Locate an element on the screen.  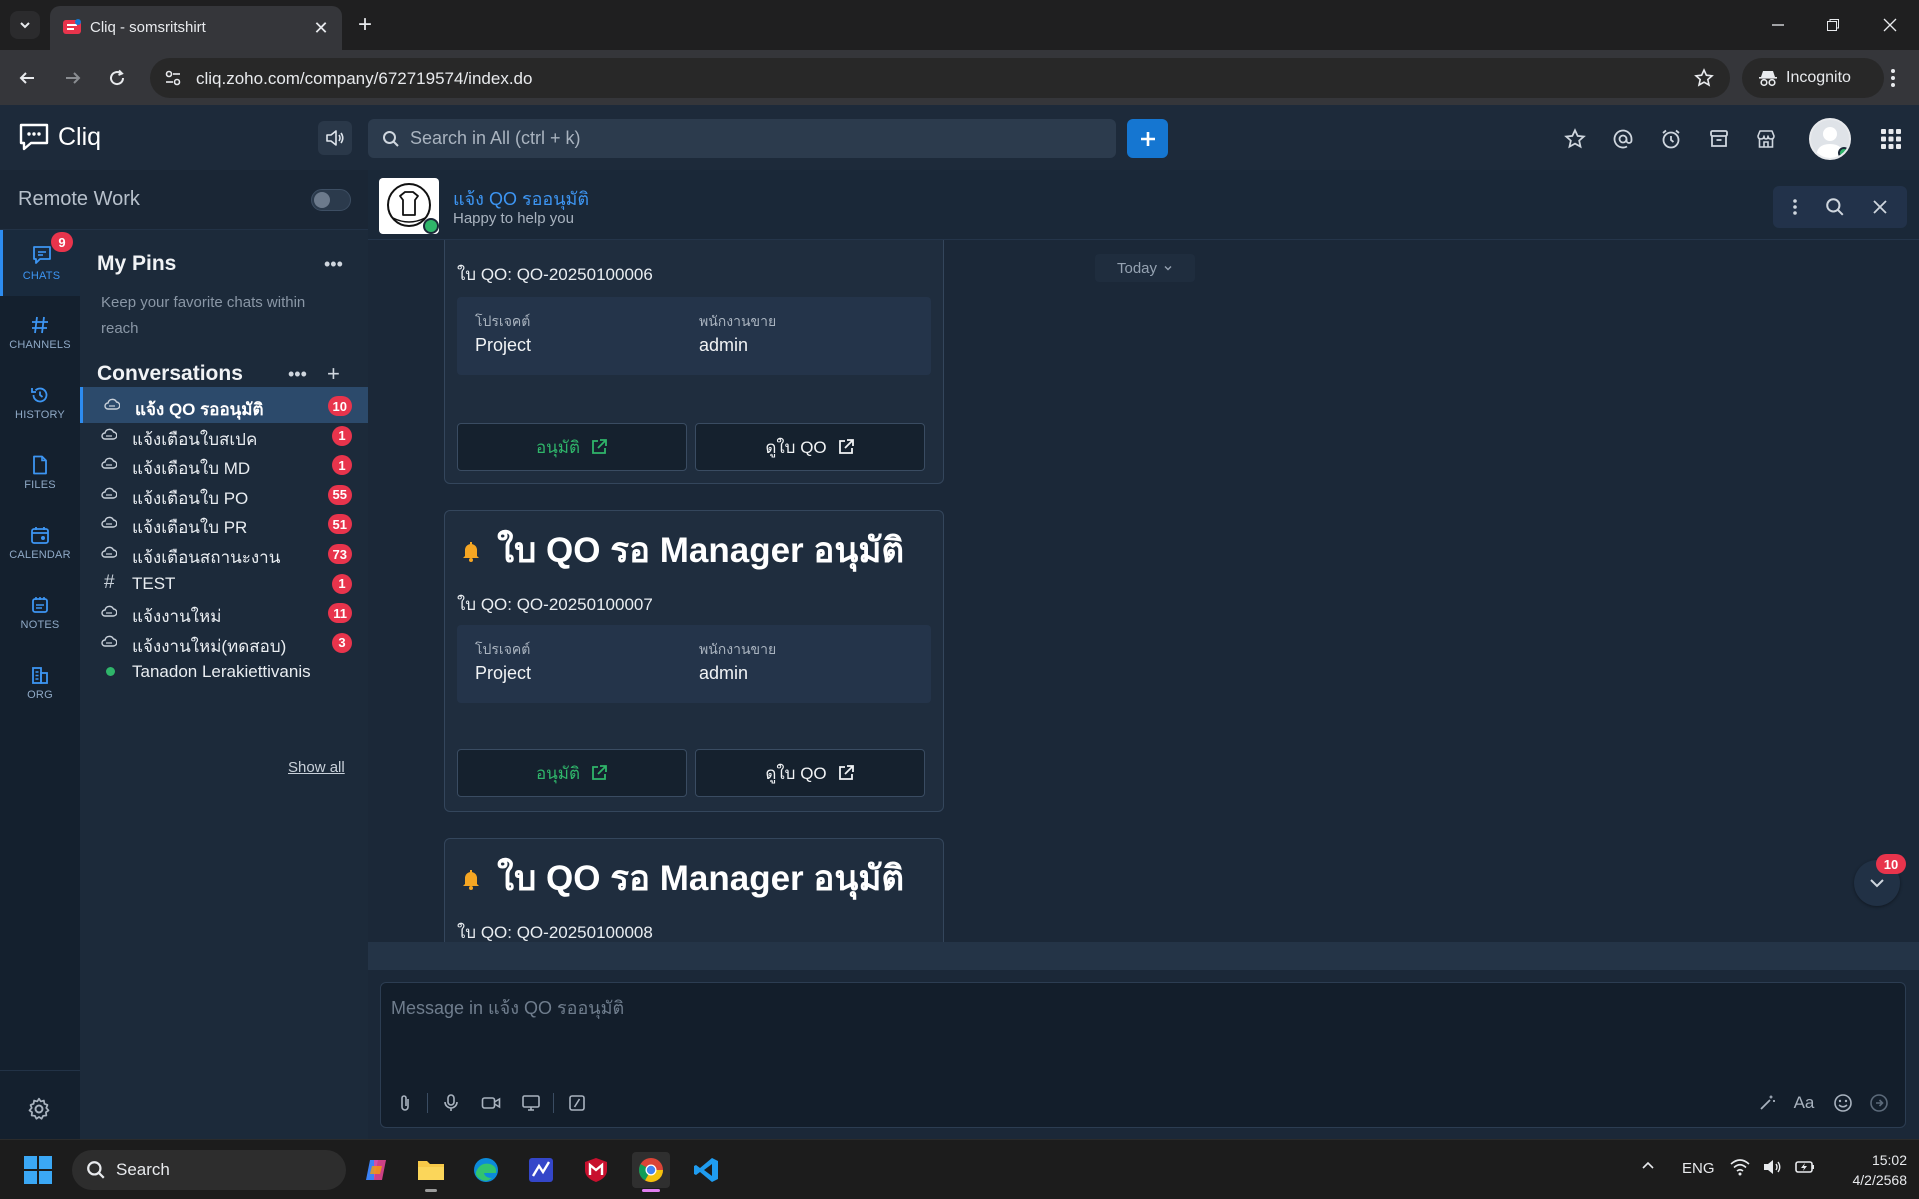
reload-button is located at coordinates (117, 78).